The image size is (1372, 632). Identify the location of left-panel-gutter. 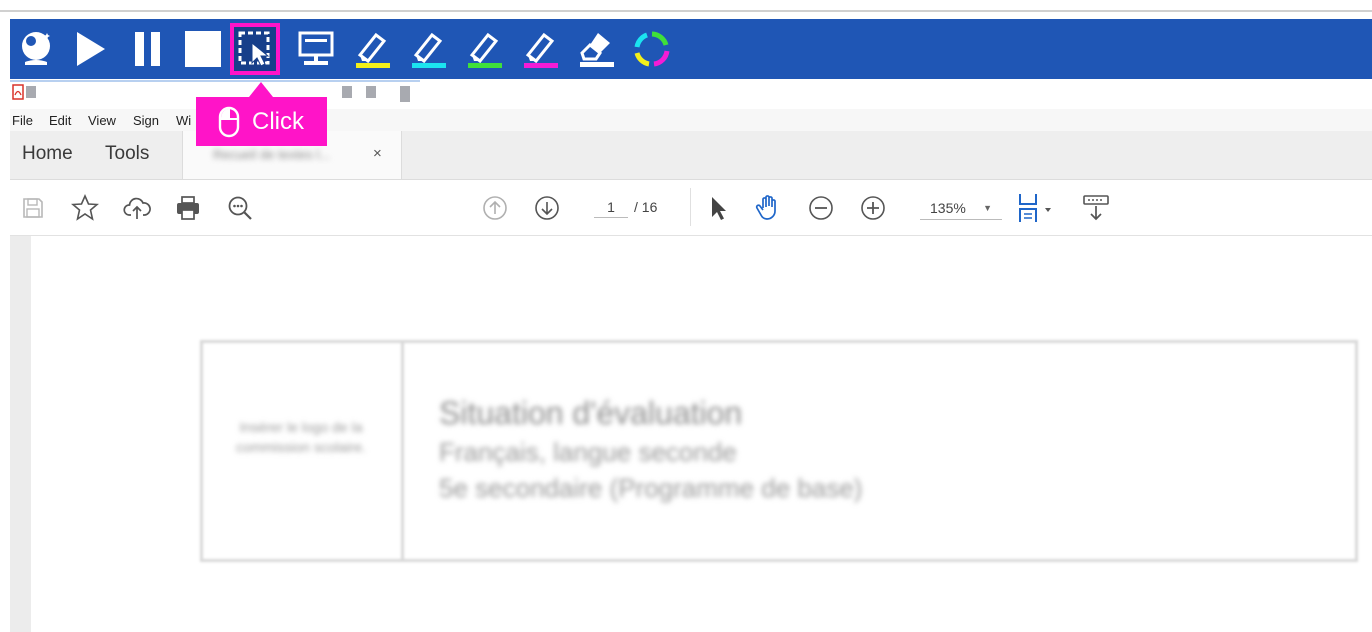
(20, 434).